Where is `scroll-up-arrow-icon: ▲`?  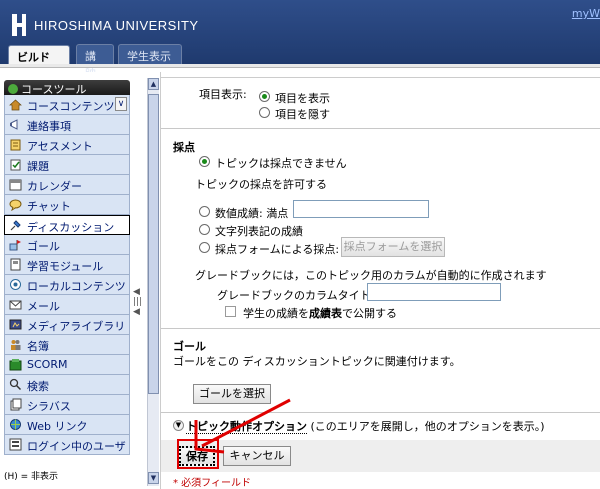 scroll-up-arrow-icon: ▲ is located at coordinates (153, 84).